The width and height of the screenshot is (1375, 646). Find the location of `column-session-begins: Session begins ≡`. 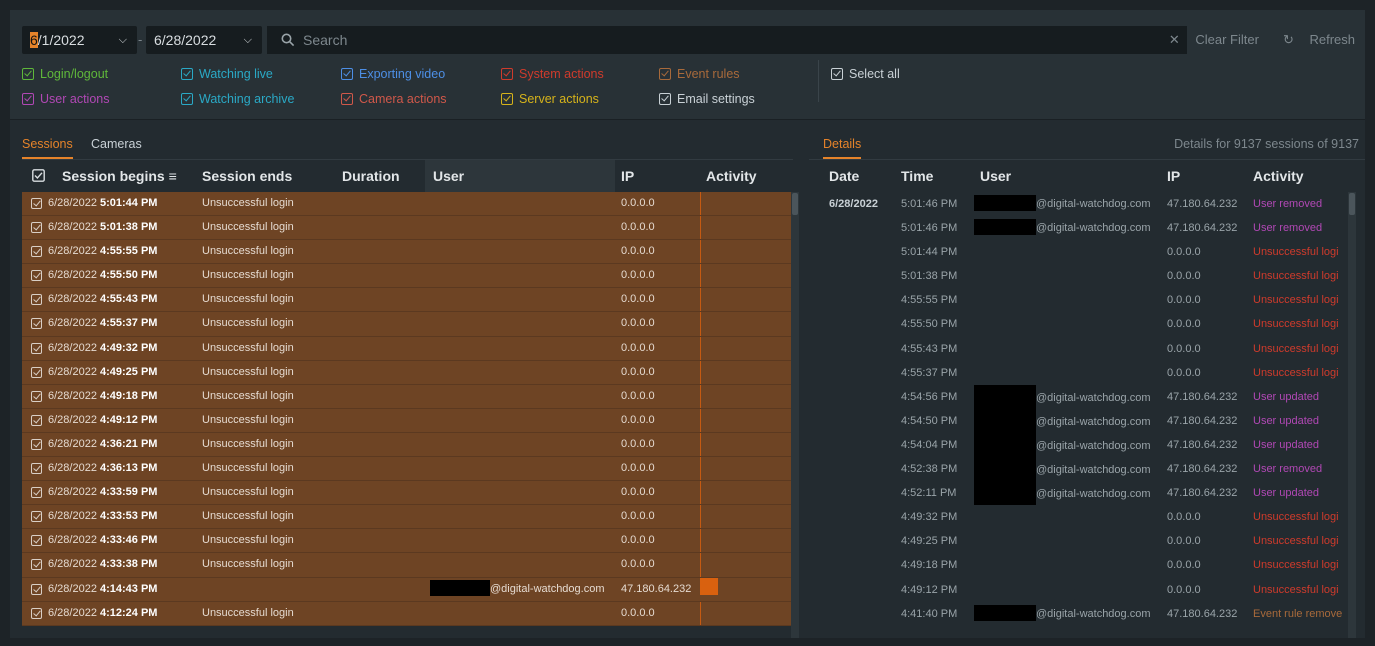

column-session-begins: Session begins ≡ is located at coordinates (119, 176).